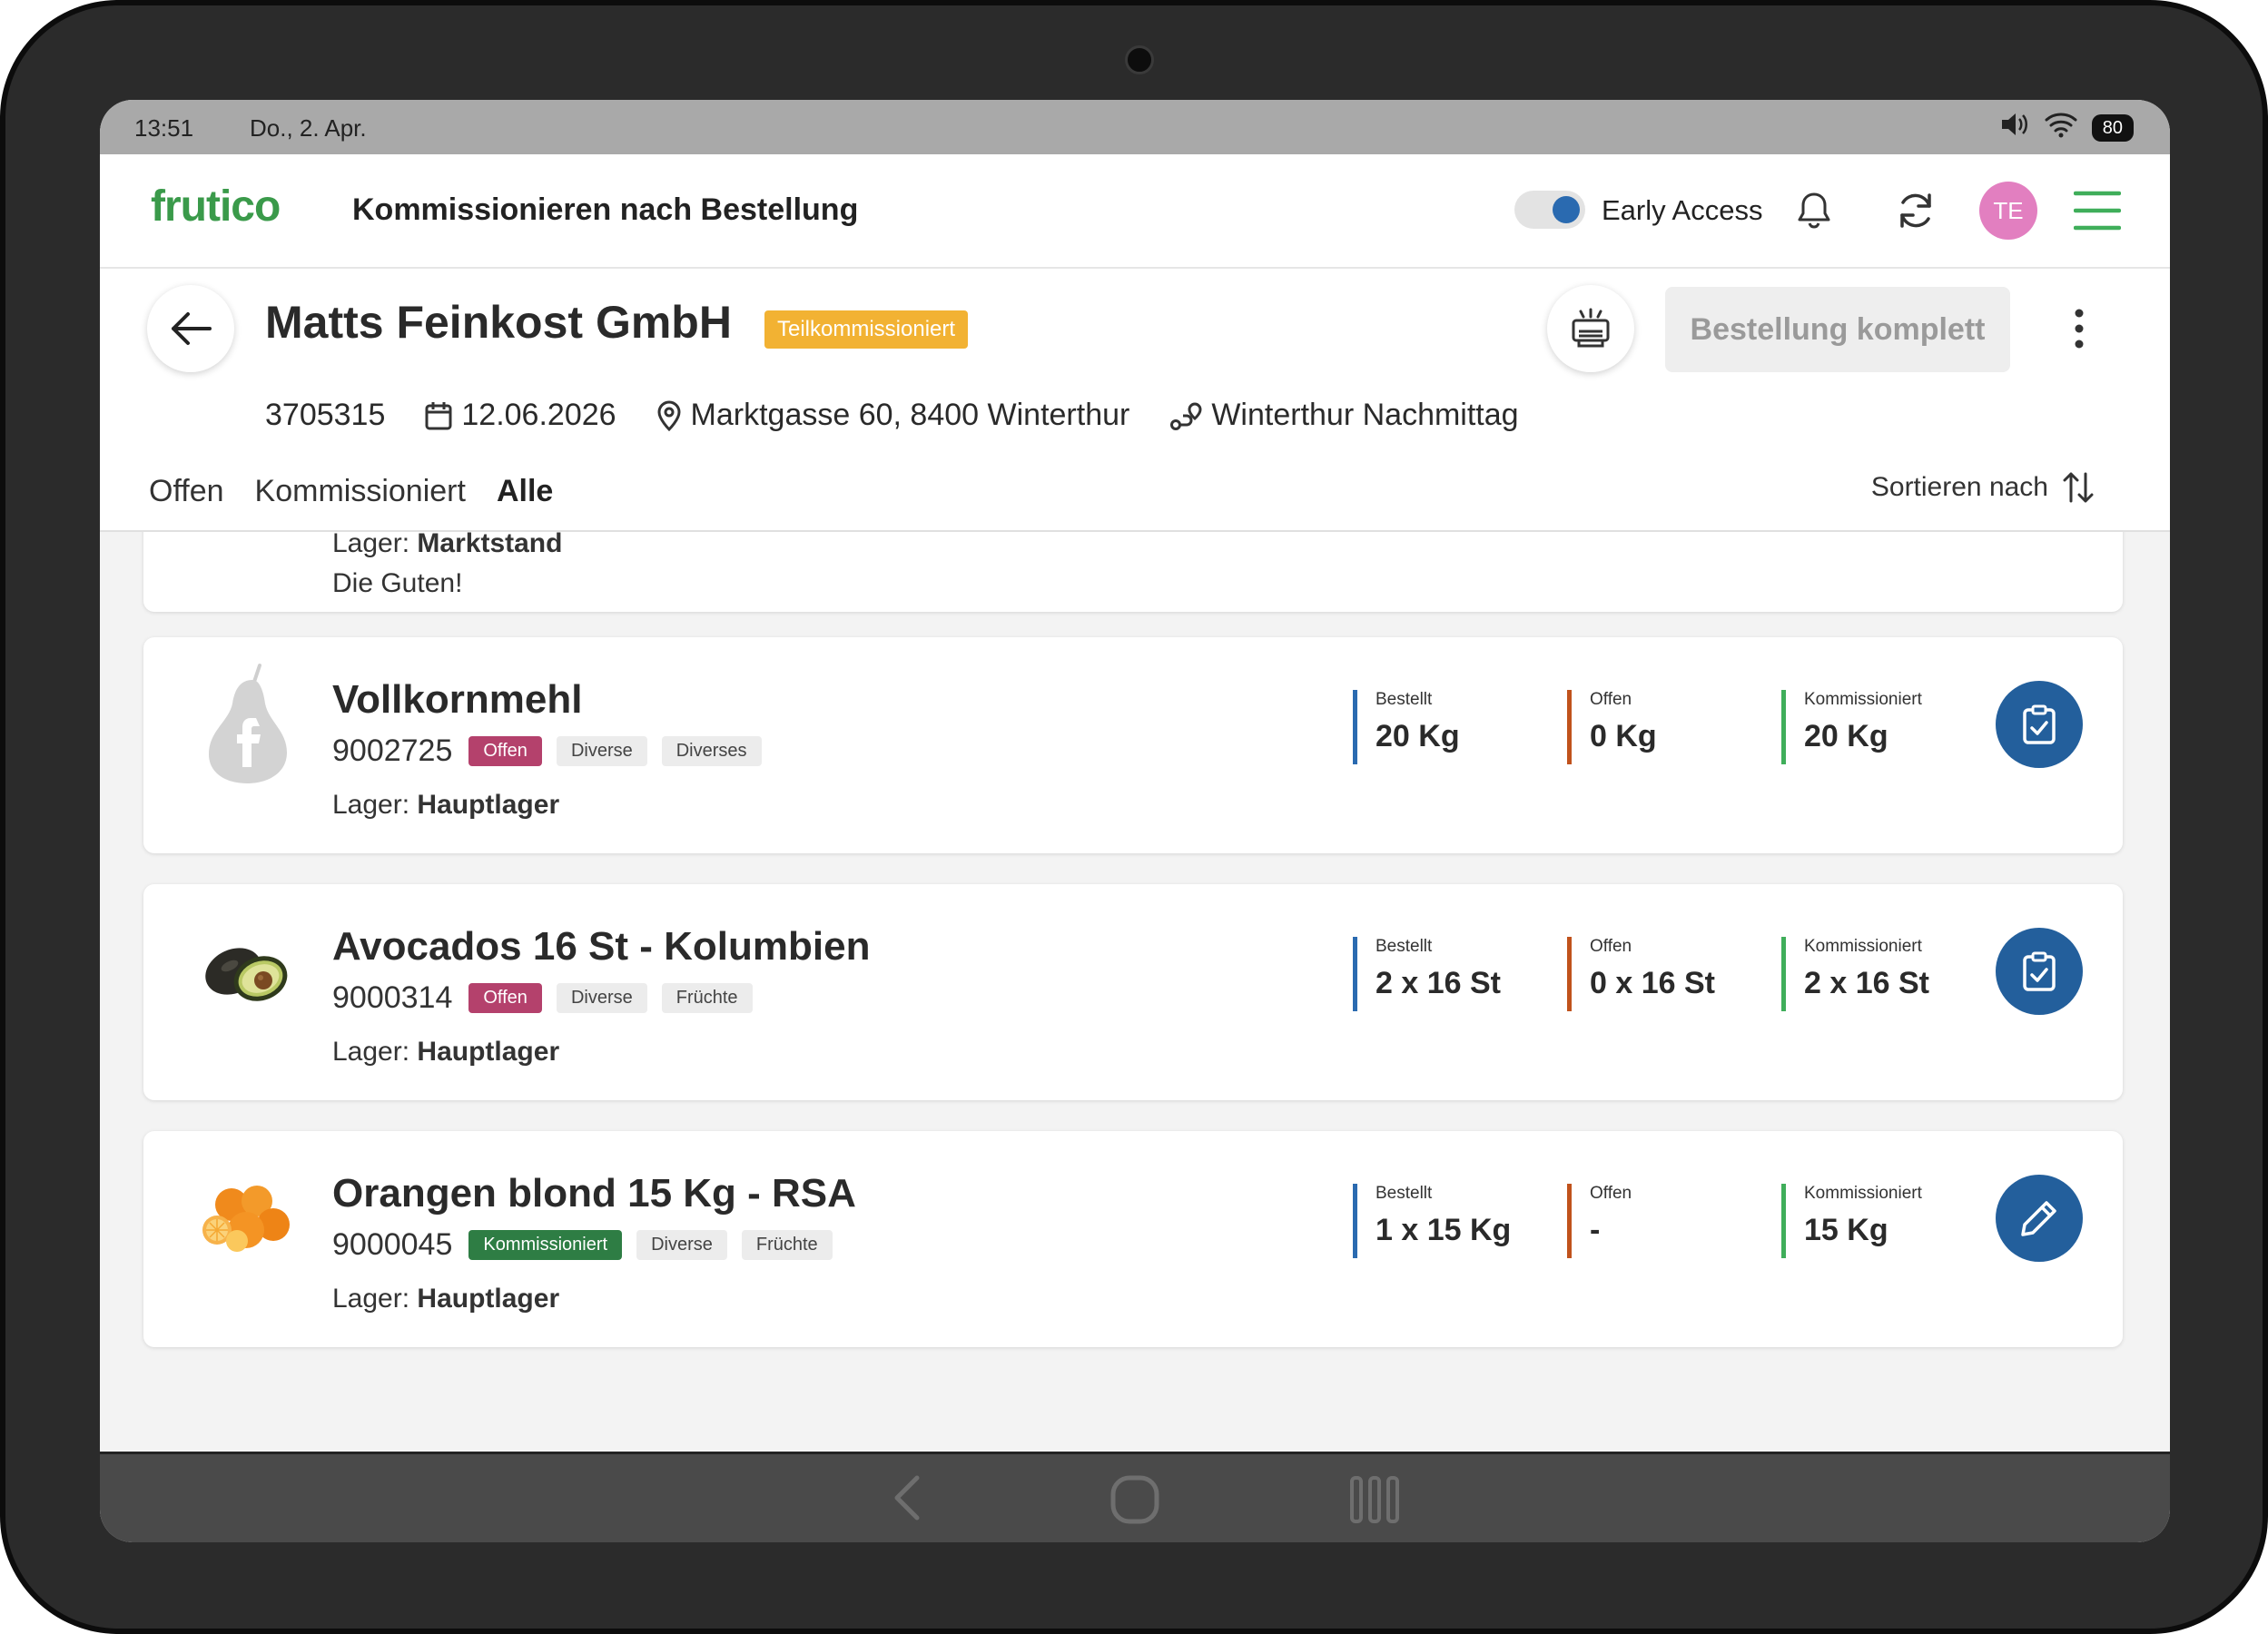 Image resolution: width=2268 pixels, height=1634 pixels. What do you see at coordinates (669, 415) in the screenshot?
I see `location-pin-icon` at bounding box center [669, 415].